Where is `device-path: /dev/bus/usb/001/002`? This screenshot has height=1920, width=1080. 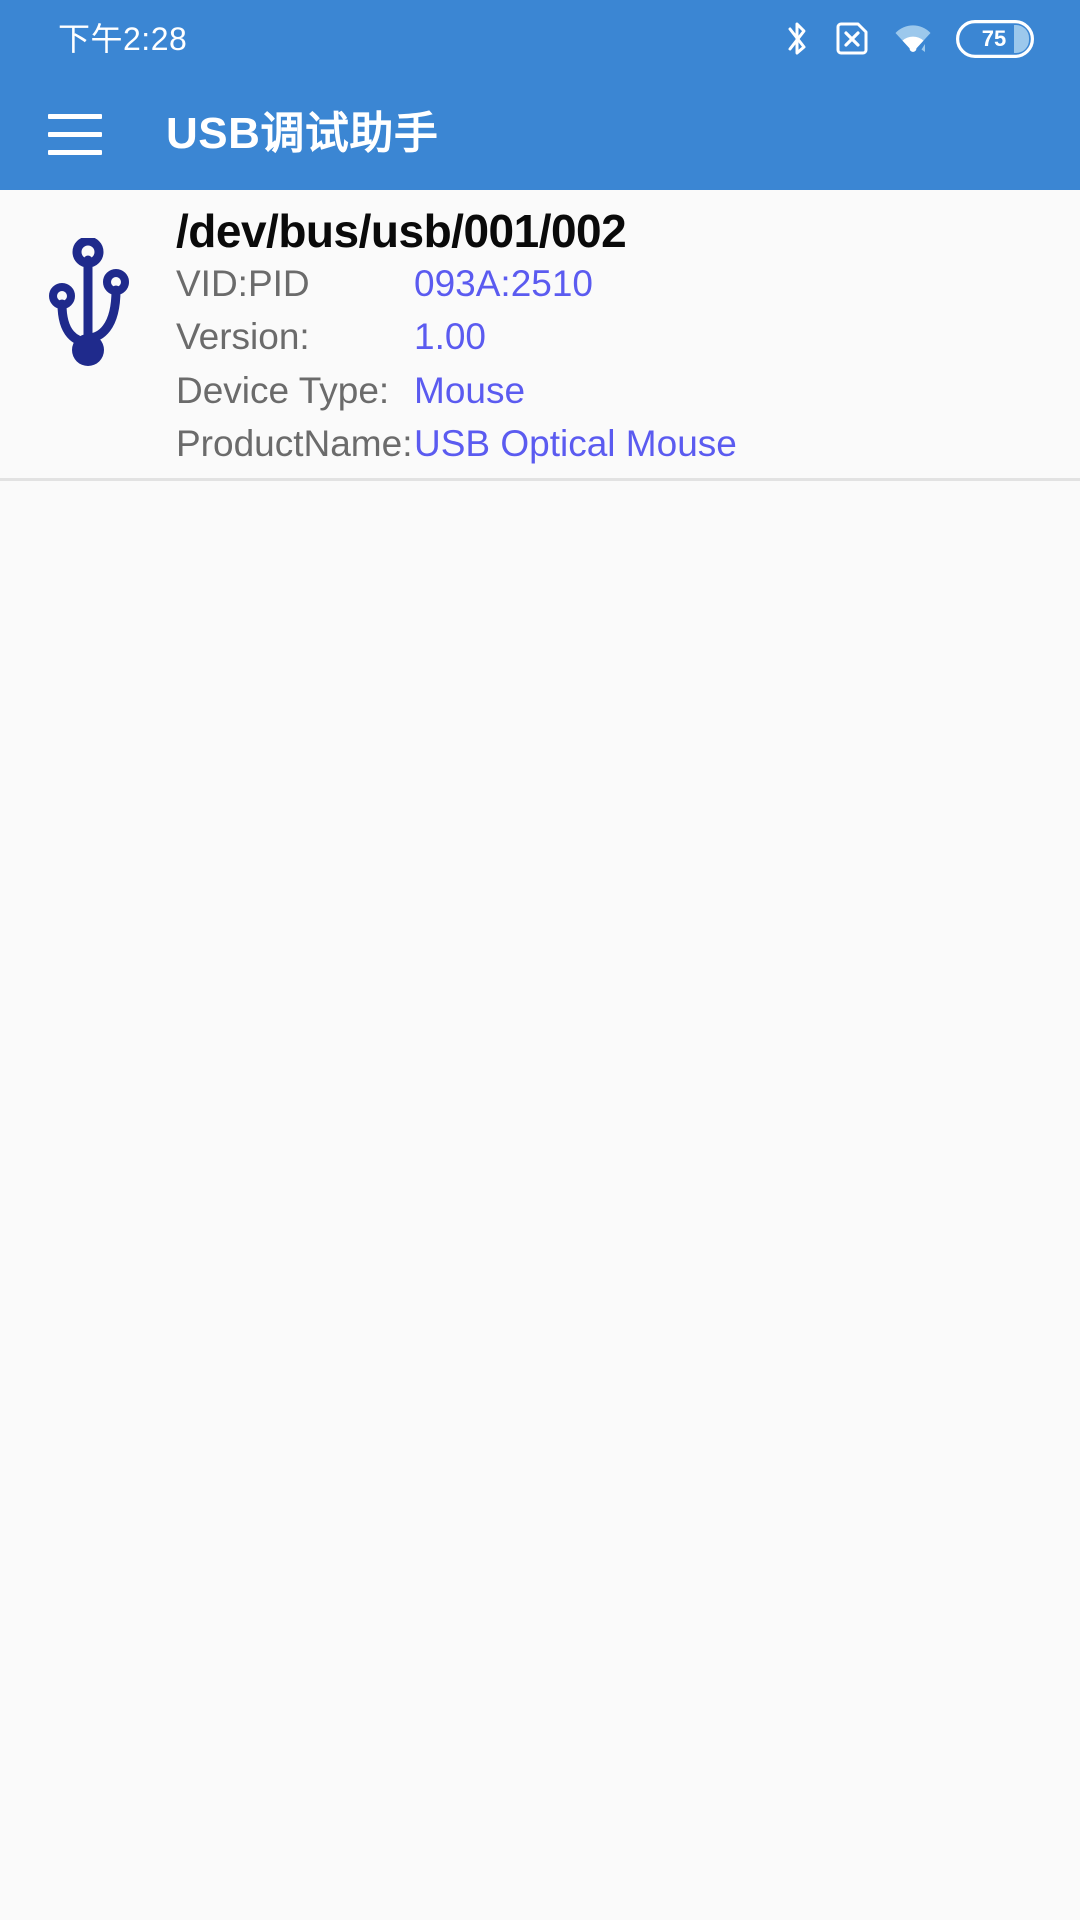 device-path: /dev/bus/usb/001/002 is located at coordinates (401, 231).